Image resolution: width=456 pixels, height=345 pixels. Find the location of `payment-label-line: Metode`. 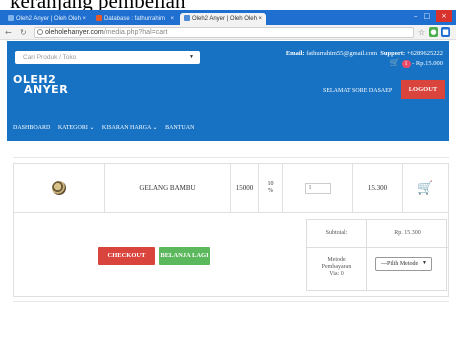

payment-label-line: Metode is located at coordinates (336, 260).